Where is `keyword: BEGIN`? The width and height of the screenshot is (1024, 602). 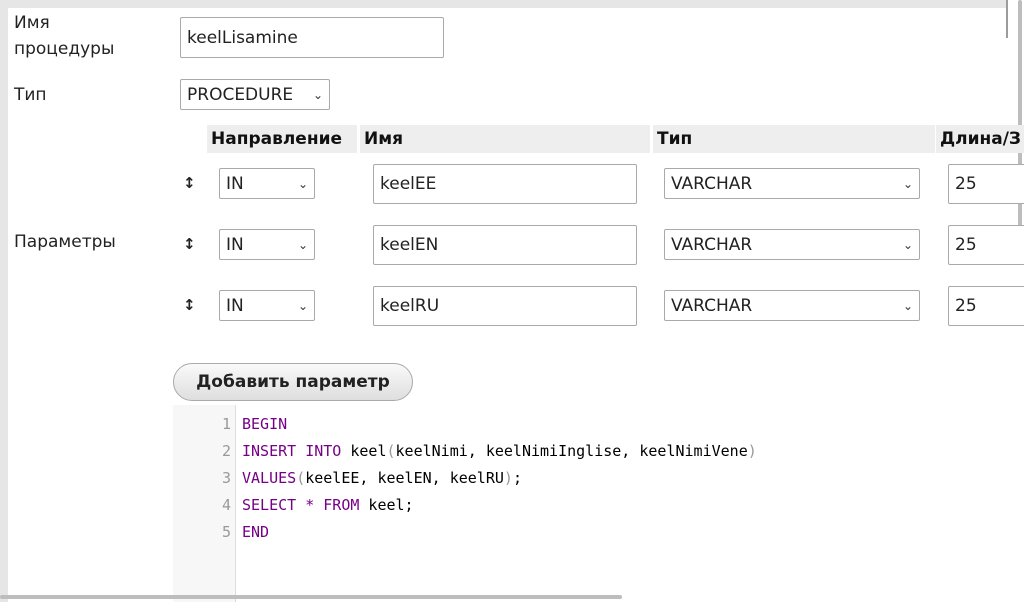
keyword: BEGIN is located at coordinates (265, 424).